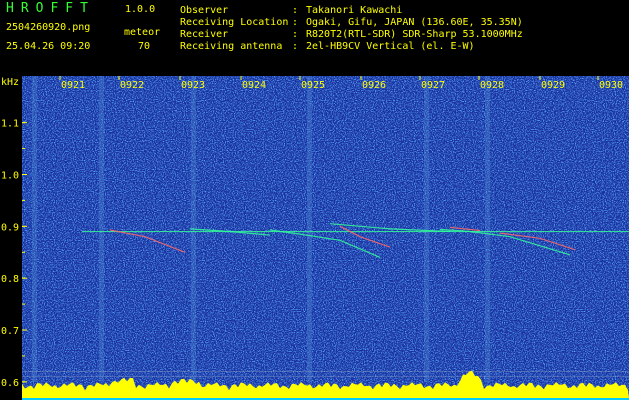  I want to click on time-label: 0924, so click(254, 85).